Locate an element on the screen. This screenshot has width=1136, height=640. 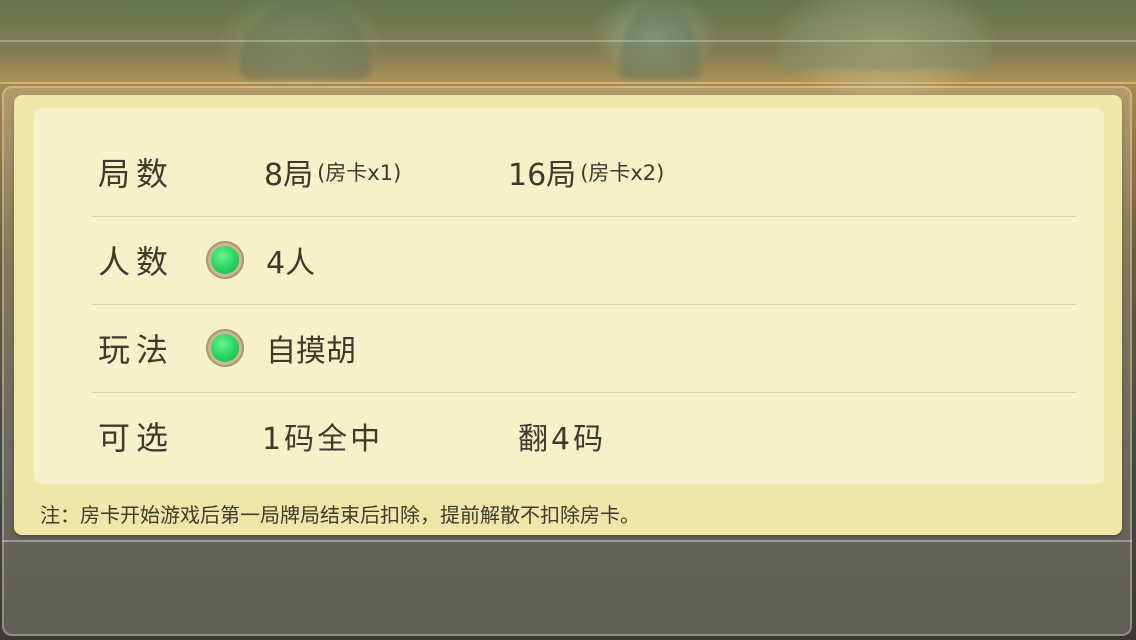
rounds-label: 局数 is located at coordinates (136, 174).